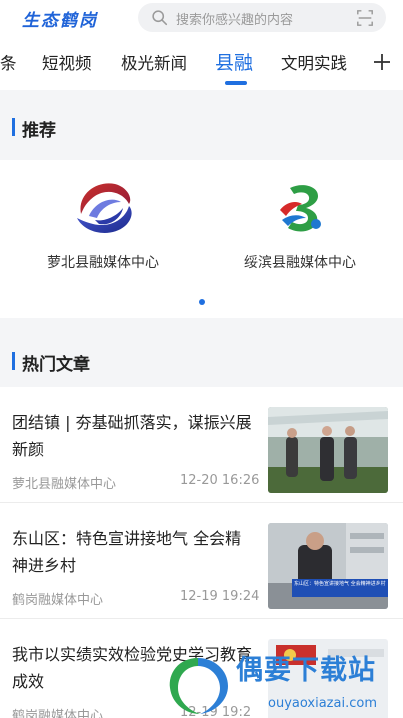  What do you see at coordinates (104, 208) in the screenshot?
I see `luobei-media-logo` at bounding box center [104, 208].